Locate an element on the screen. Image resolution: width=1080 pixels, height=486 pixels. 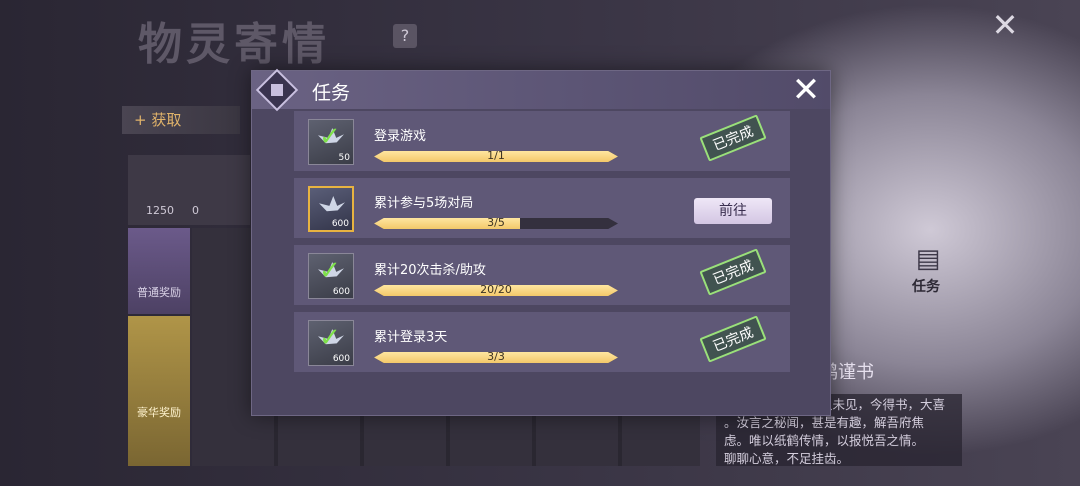
progress-text: 1/1 is located at coordinates (496, 155).